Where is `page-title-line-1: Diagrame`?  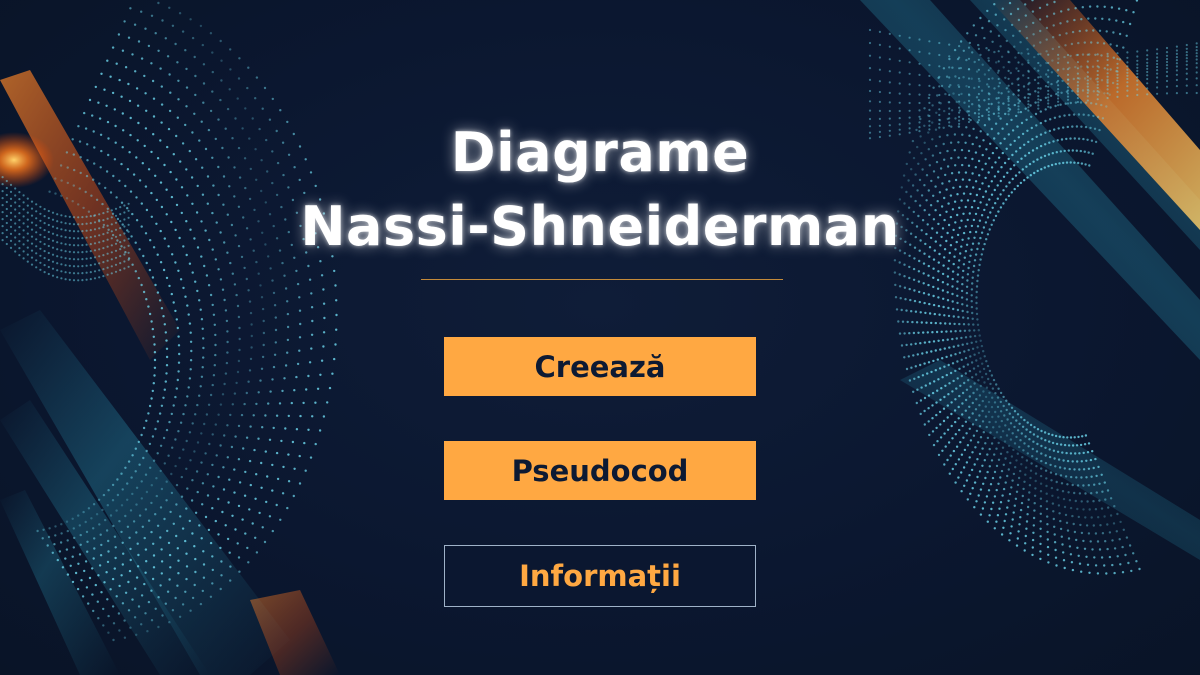
page-title-line-1: Diagrame is located at coordinates (600, 152).